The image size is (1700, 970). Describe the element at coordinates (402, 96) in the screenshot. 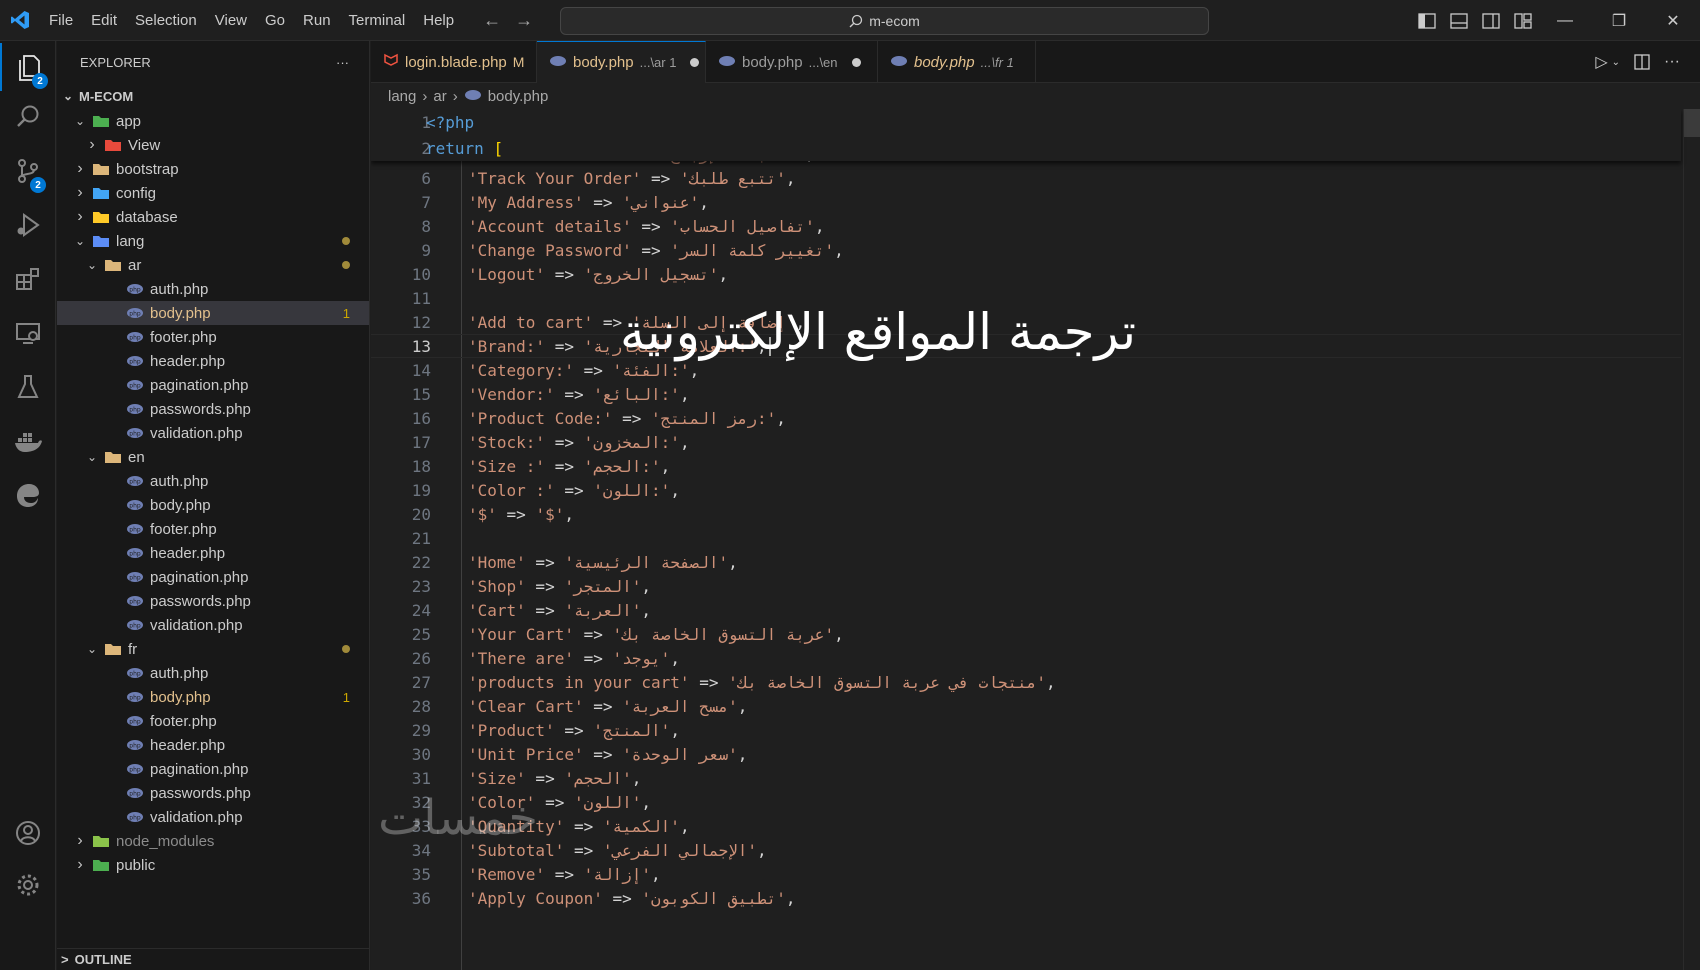

I see `breadcrumb-item: lang` at that location.